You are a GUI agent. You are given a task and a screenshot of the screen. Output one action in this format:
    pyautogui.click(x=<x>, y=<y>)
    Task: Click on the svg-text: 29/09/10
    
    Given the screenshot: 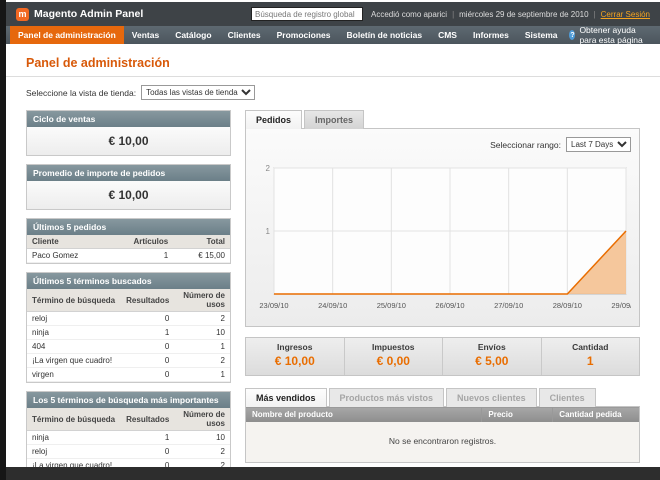 What is the action you would take?
    pyautogui.click(x=621, y=305)
    